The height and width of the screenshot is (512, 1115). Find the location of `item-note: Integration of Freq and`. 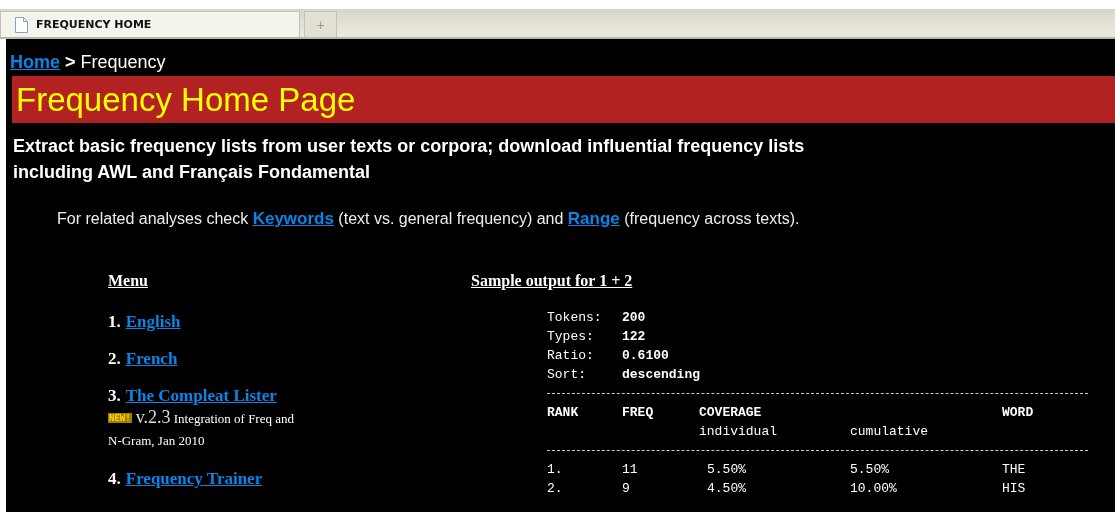

item-note: Integration of Freq and is located at coordinates (233, 418).